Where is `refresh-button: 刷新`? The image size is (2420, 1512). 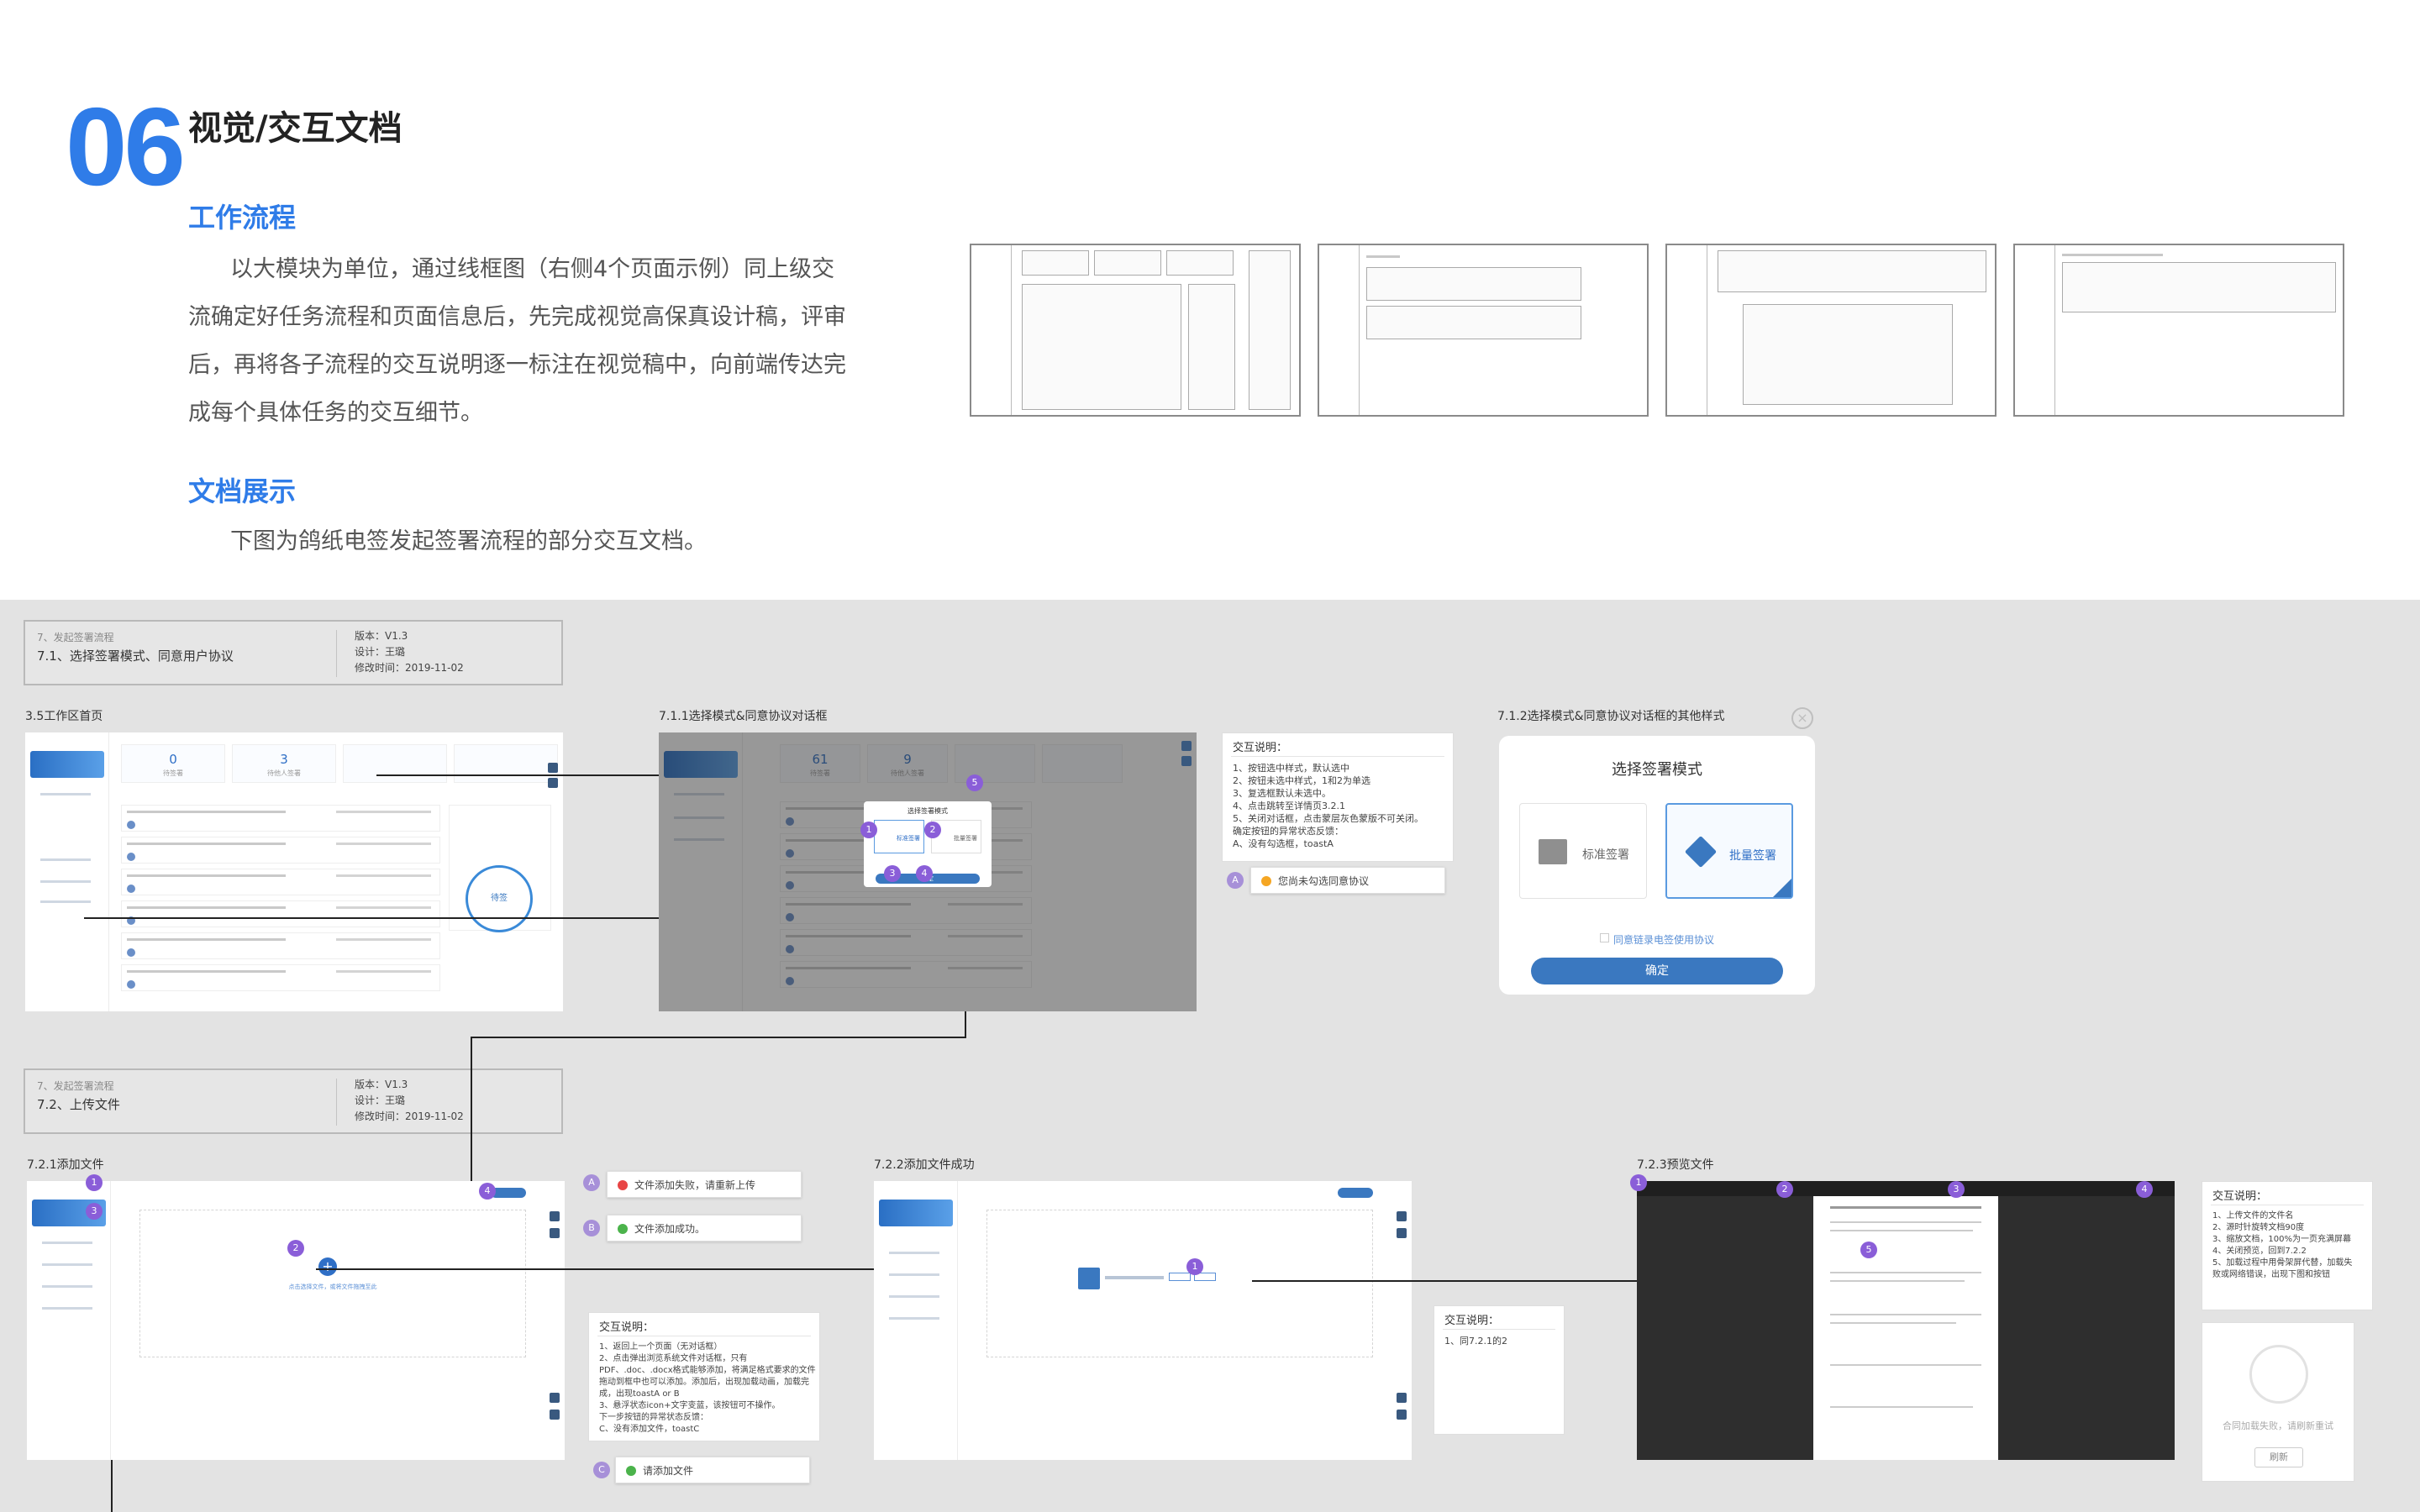
refresh-button: 刷新 is located at coordinates (2278, 1457).